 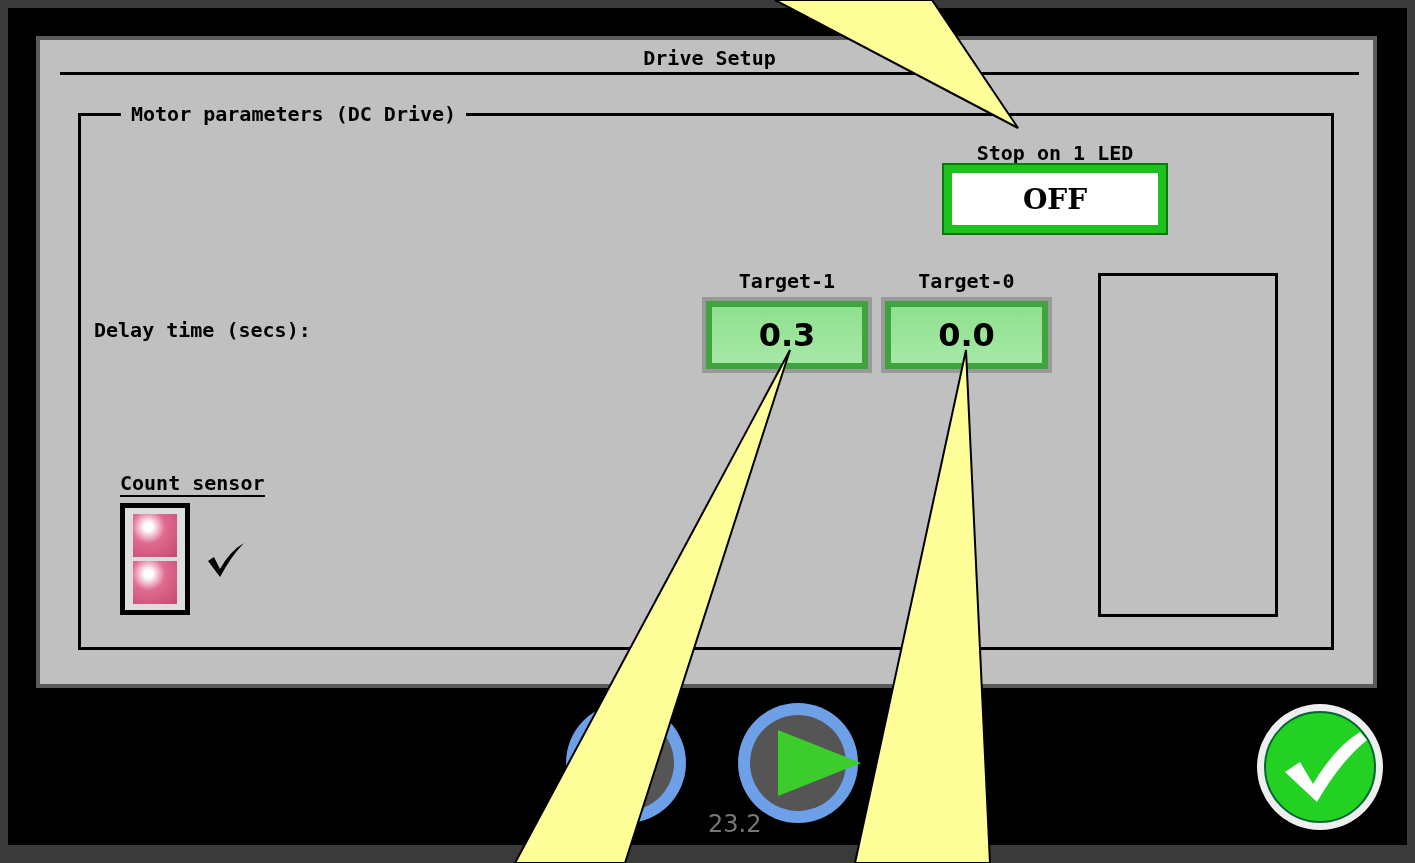 I want to click on delay-label: Delay time (secs):, so click(x=203, y=330).